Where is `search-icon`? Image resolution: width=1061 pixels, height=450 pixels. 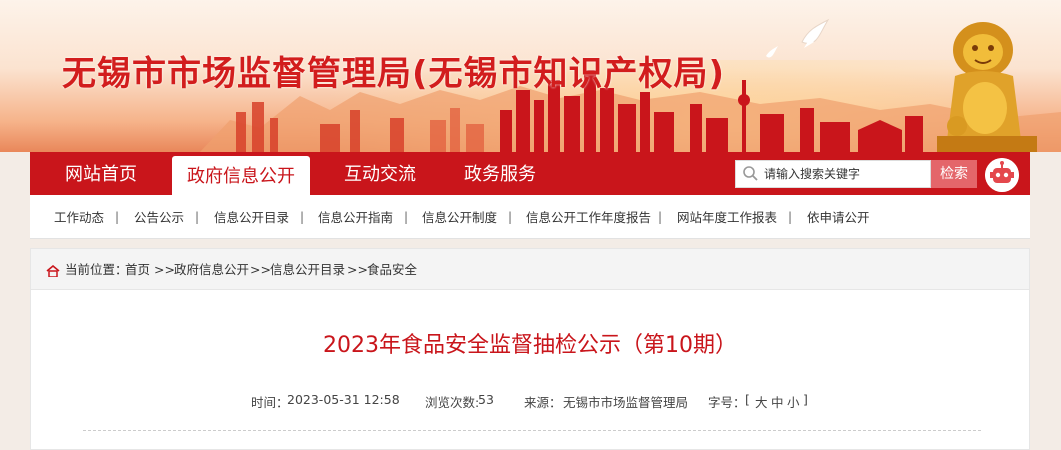 search-icon is located at coordinates (750, 173).